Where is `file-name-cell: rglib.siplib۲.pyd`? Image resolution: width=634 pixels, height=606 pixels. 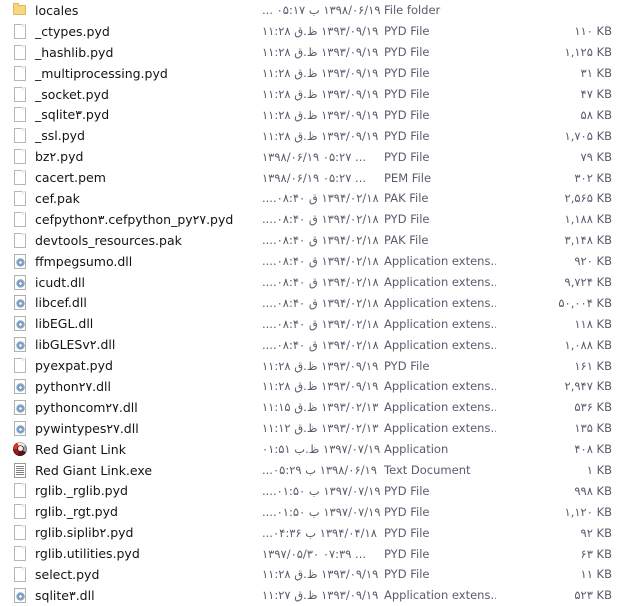
file-name-cell: rglib.siplib۲.pyd is located at coordinates (131, 532).